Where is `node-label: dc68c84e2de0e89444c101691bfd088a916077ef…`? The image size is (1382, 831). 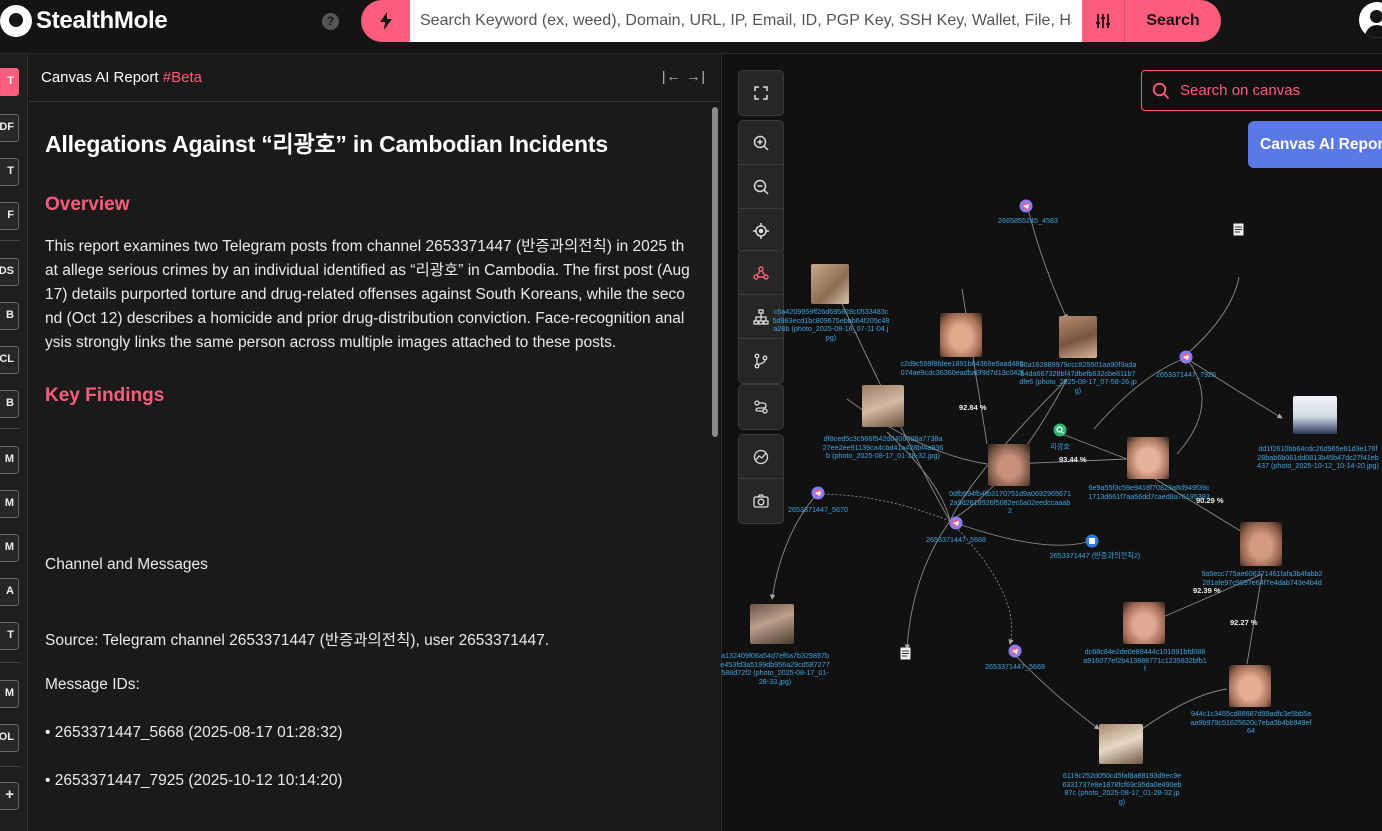
node-label: dc68c84e2de0e89444c101691bfd088a916077ef… is located at coordinates (1145, 660).